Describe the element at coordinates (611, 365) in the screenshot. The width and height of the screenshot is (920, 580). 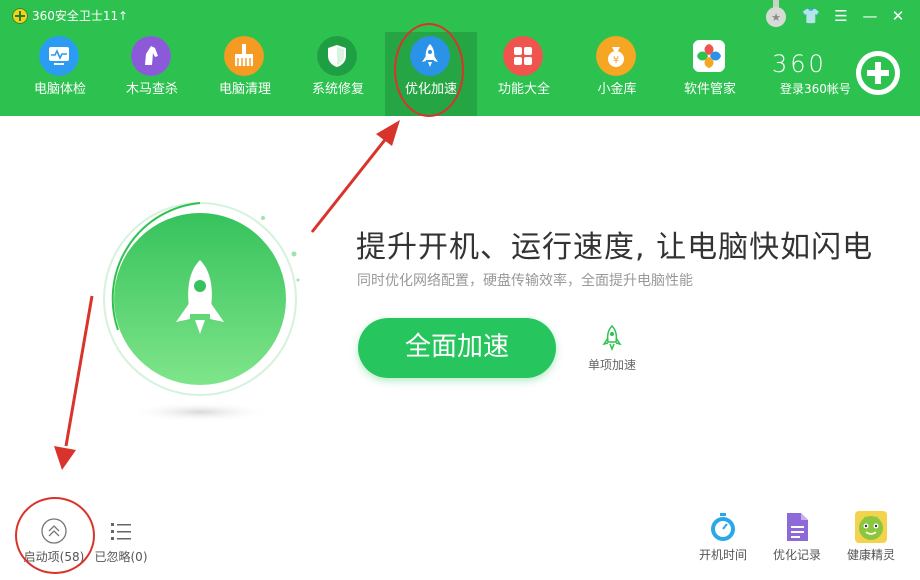
I see `single-boost-label: 单项加速` at that location.